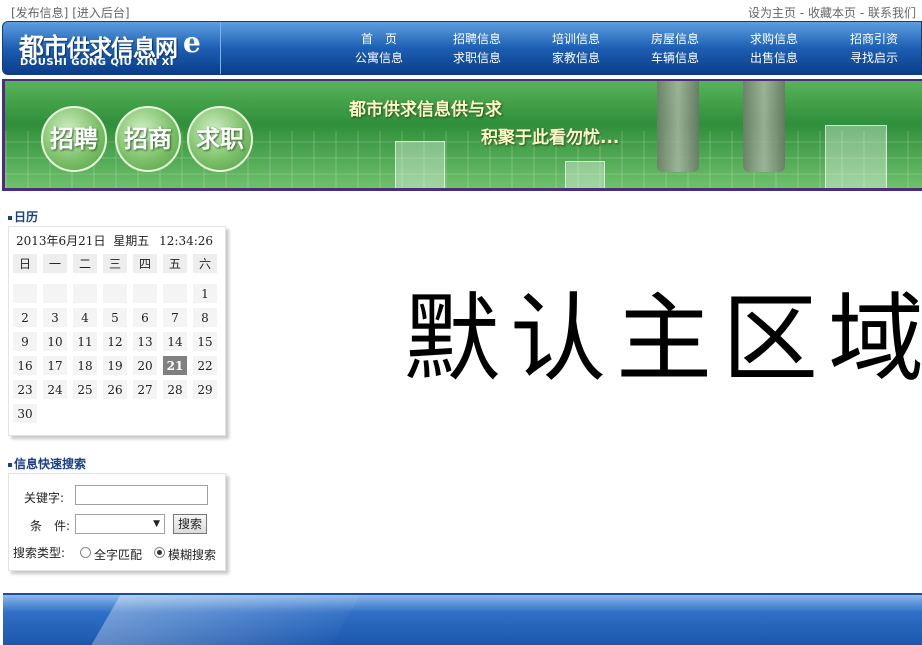 This screenshot has width=922, height=645. I want to click on calendar-weekday-header: 二, so click(85, 263).